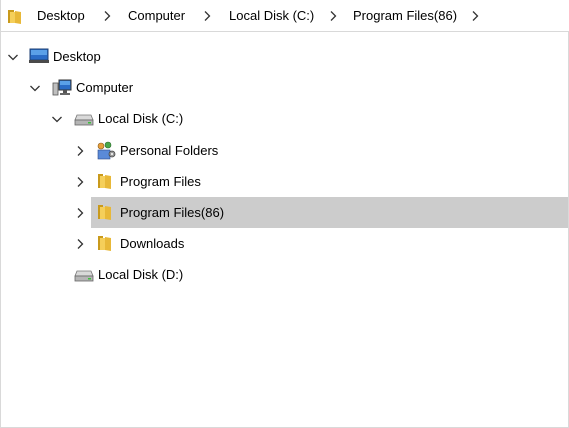 The width and height of the screenshot is (569, 428). I want to click on tree-item-personal-folders: Personal Folders, so click(284, 150).